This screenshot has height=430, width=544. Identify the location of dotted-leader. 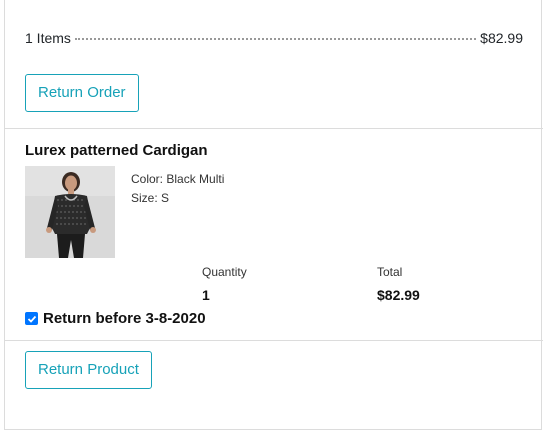
(275, 39).